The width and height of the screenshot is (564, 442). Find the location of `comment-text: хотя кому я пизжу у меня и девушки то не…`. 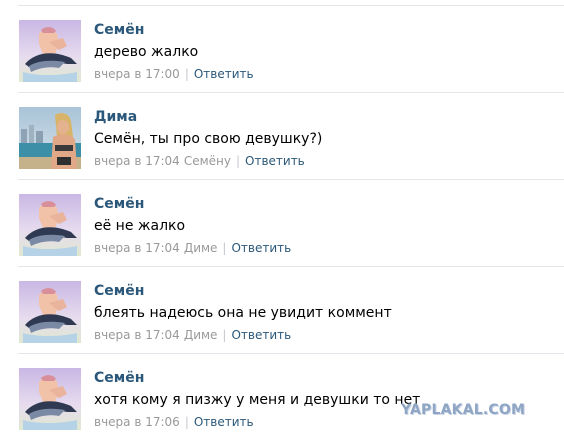

comment-text: хотя кому я пизжу у меня и девушки то не… is located at coordinates (257, 400).